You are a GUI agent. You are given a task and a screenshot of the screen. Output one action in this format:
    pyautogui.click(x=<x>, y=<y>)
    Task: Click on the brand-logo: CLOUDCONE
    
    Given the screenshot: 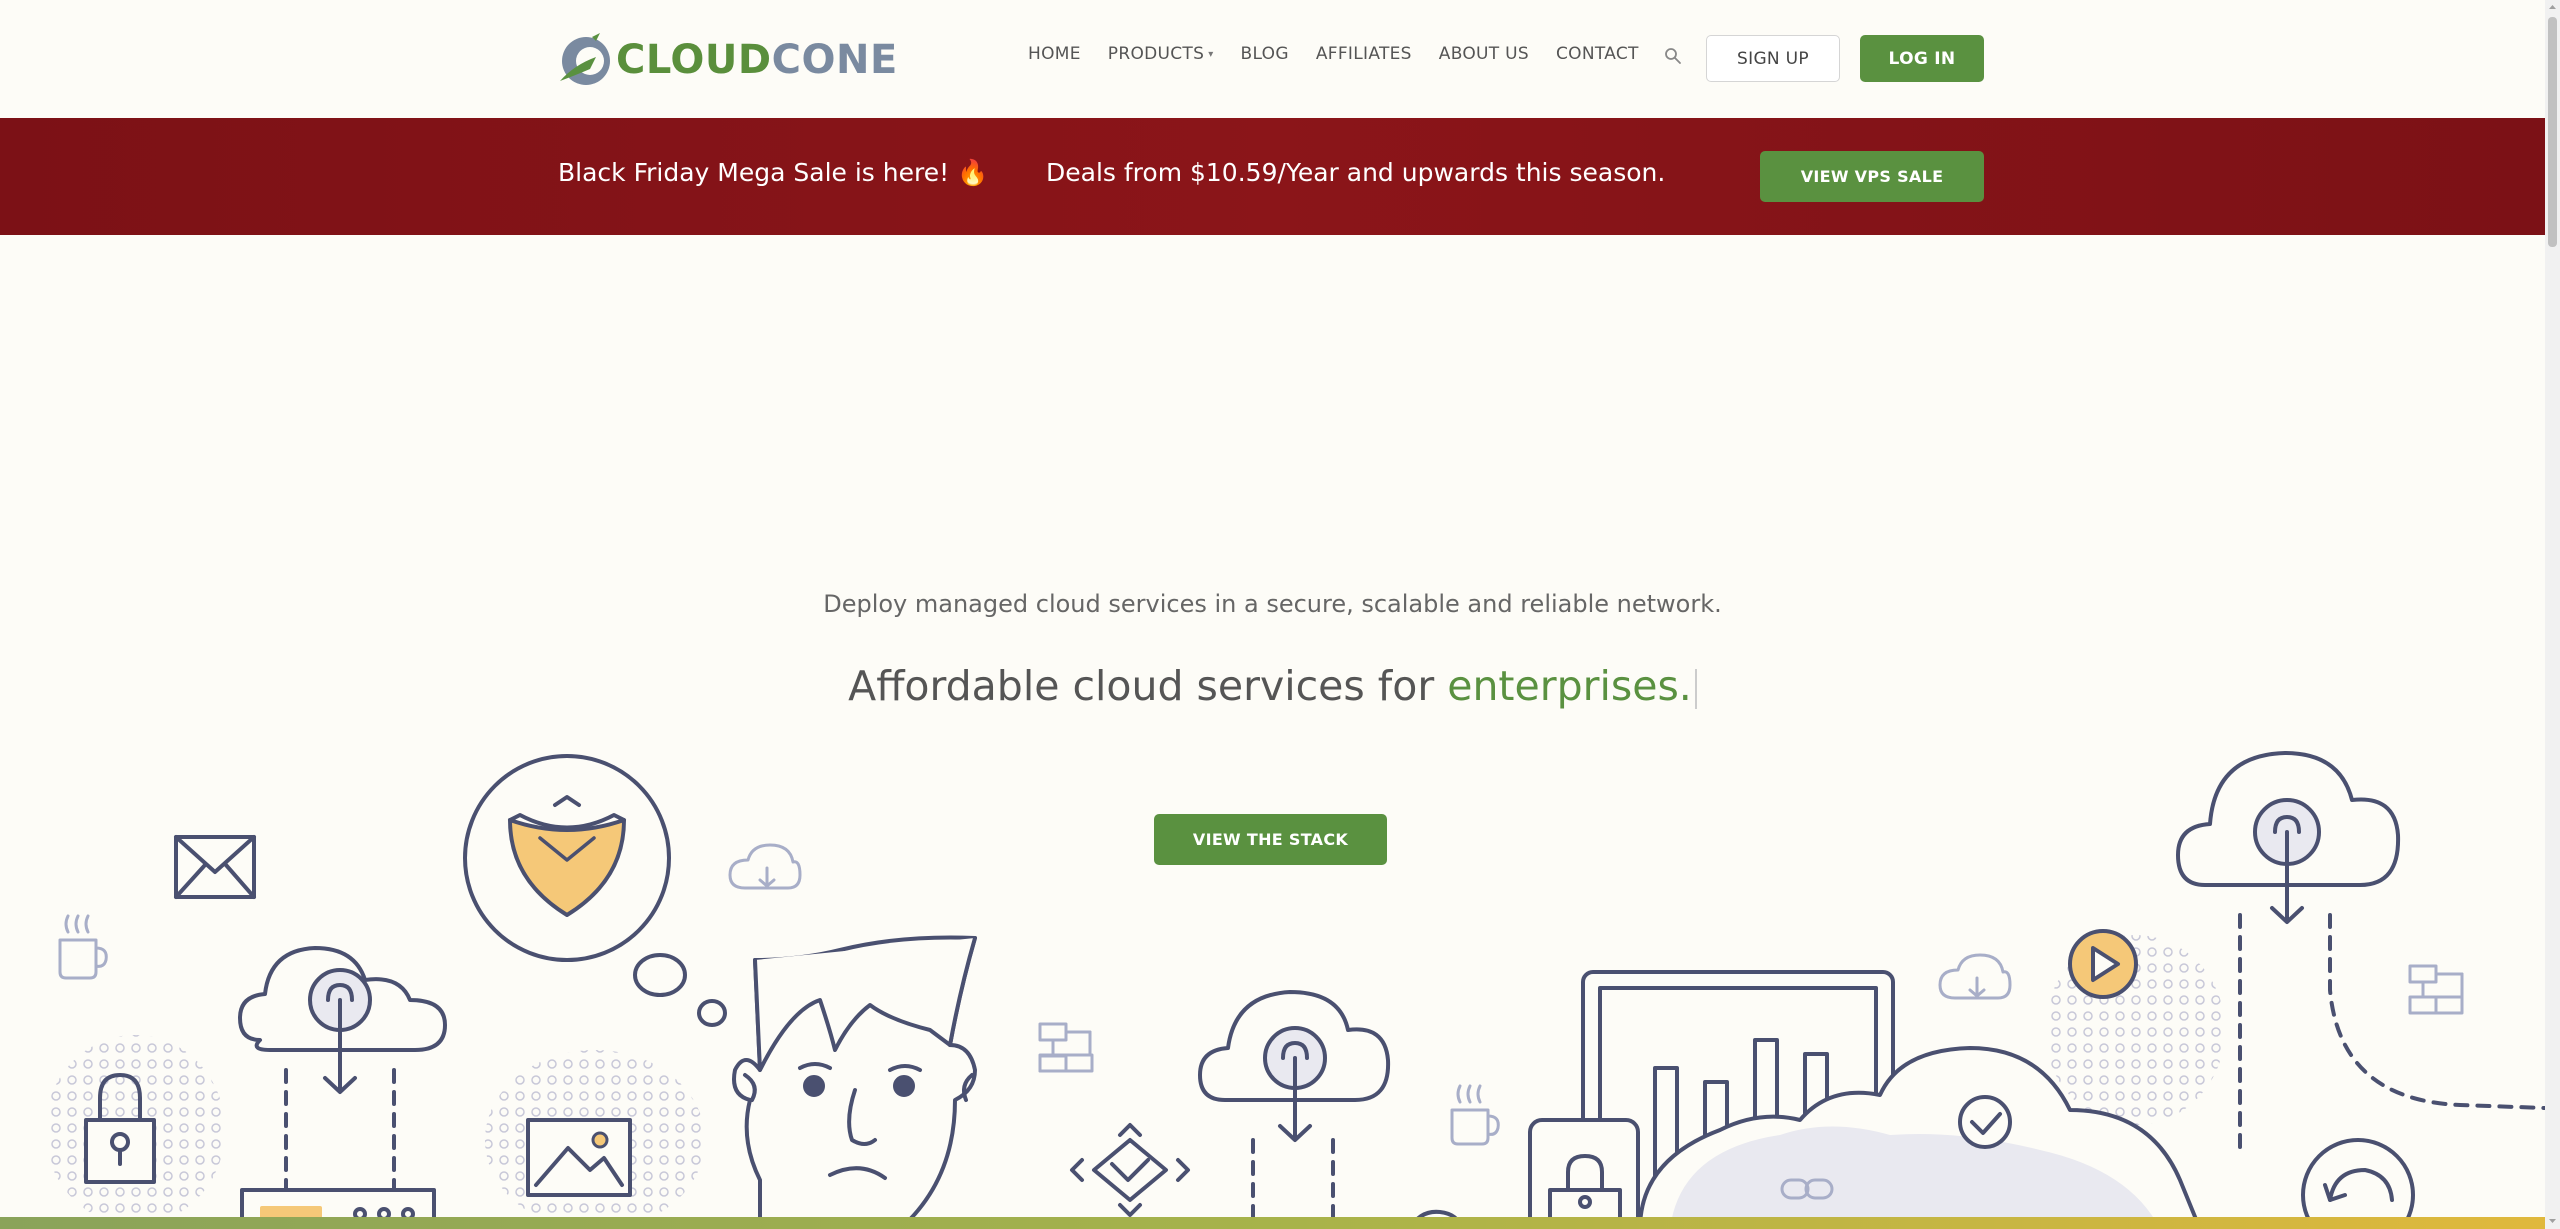 What is the action you would take?
    pyautogui.click(x=727, y=60)
    